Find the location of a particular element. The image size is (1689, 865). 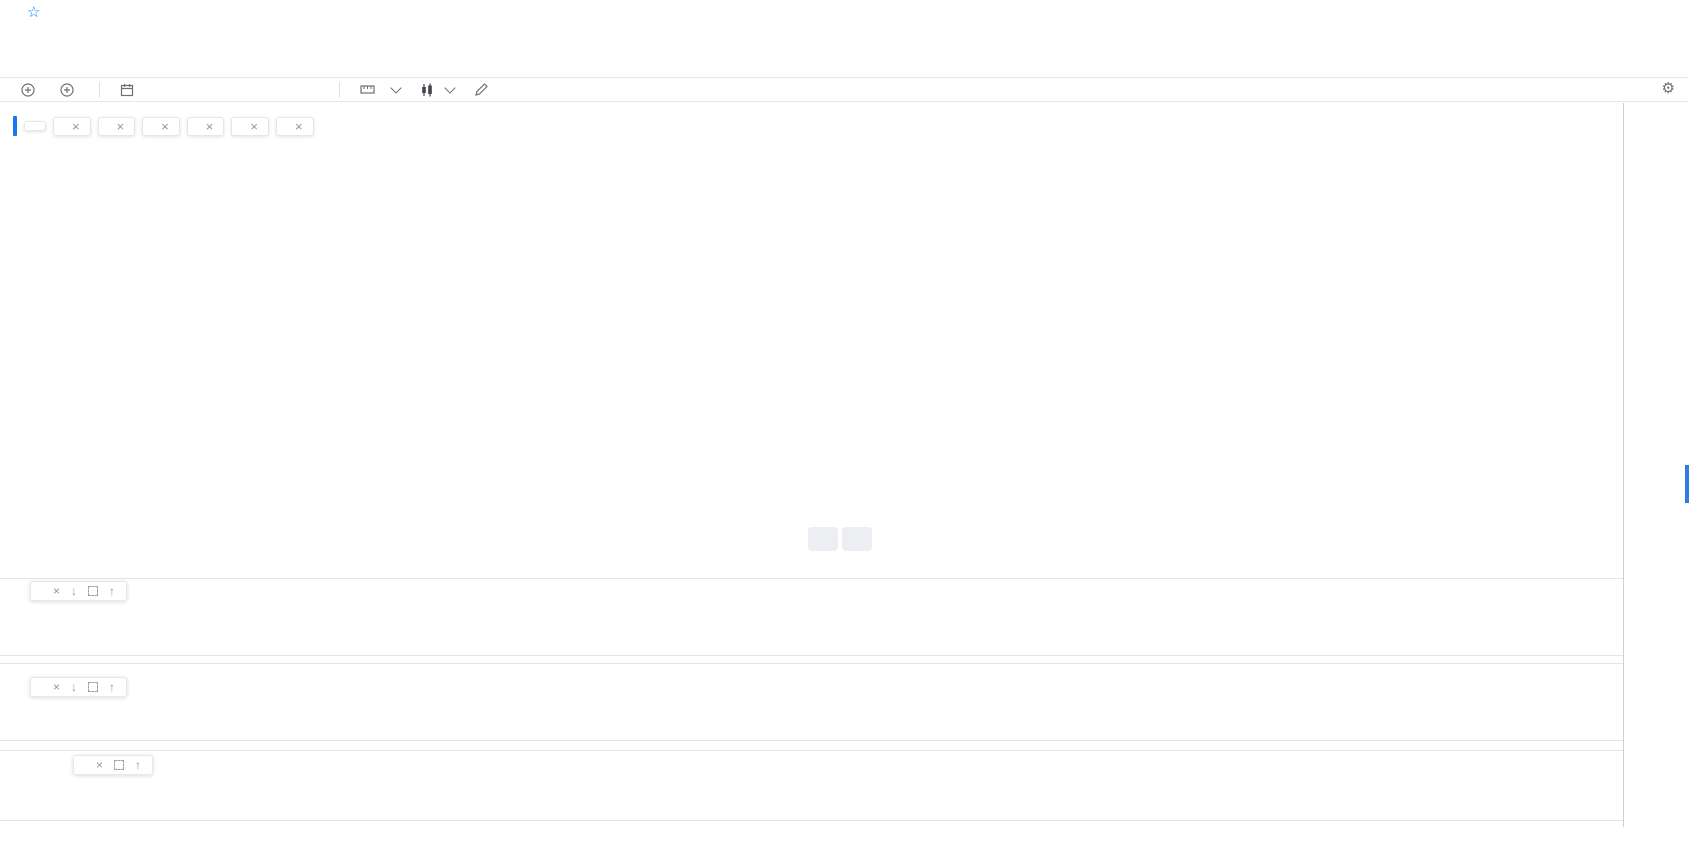

momentum-chart is located at coordinates (811, 785).